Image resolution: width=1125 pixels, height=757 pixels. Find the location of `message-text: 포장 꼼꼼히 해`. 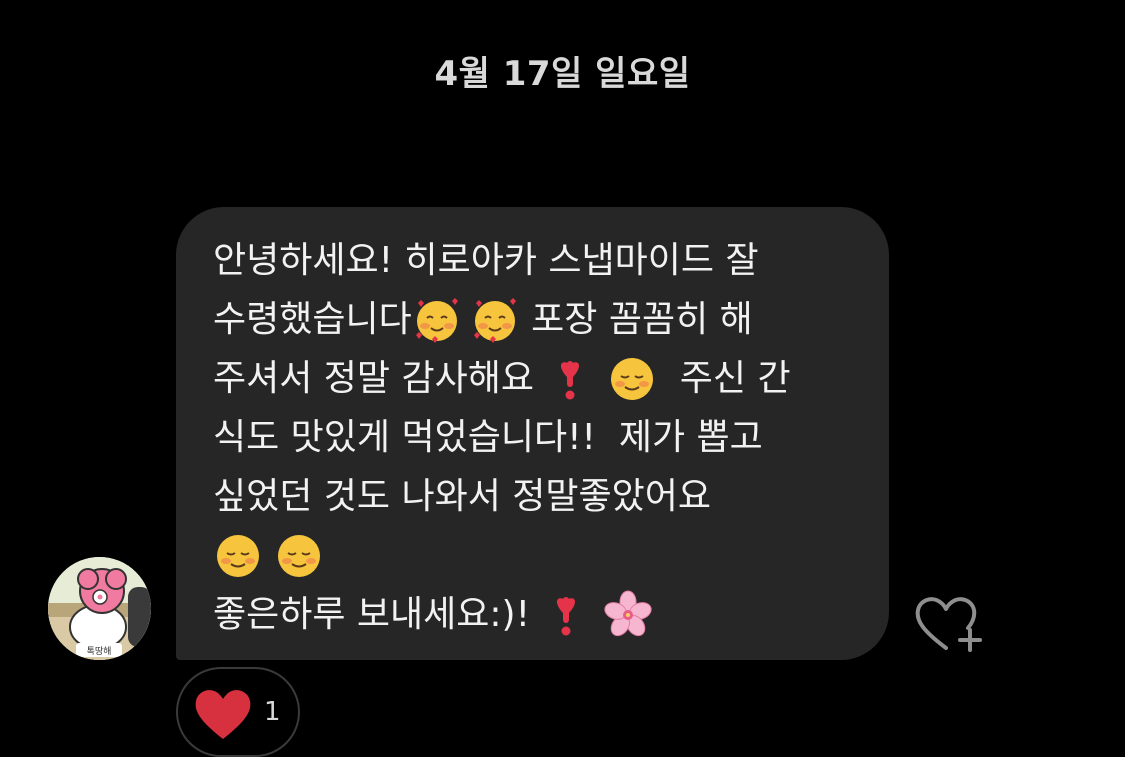

message-text: 포장 꼼꼼히 해 is located at coordinates (636, 319).